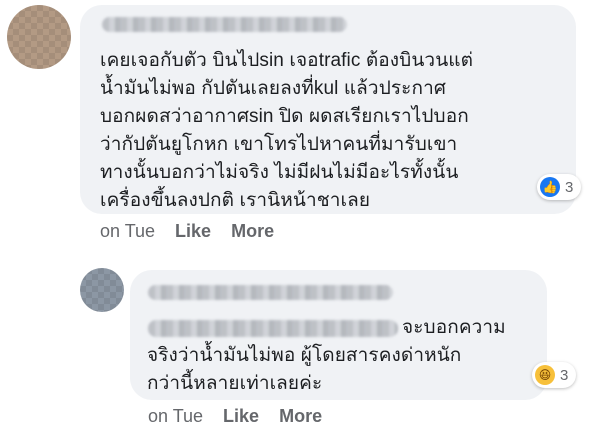 The image size is (600, 435). I want to click on reaction-summary: 😆 3, so click(554, 375).